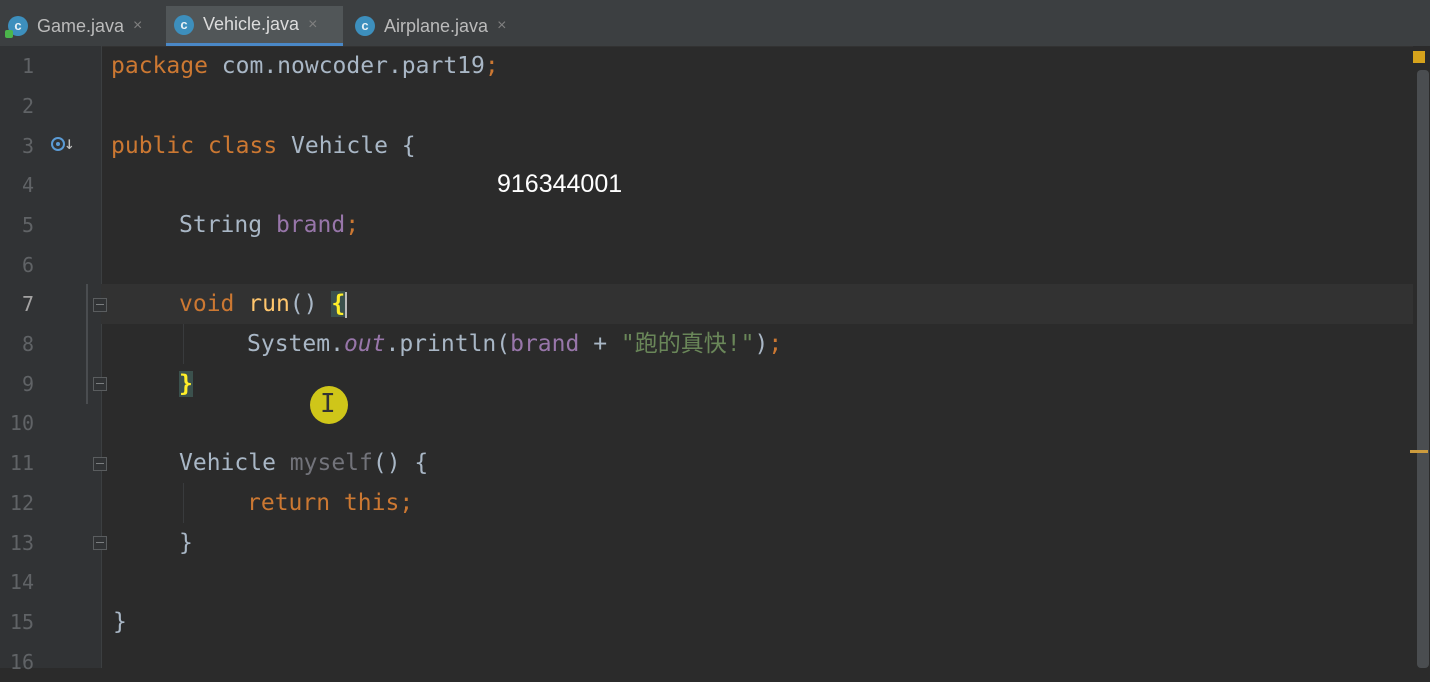 This screenshot has width=1430, height=682. Describe the element at coordinates (761, 344) in the screenshot. I see `close-paren: )` at that location.